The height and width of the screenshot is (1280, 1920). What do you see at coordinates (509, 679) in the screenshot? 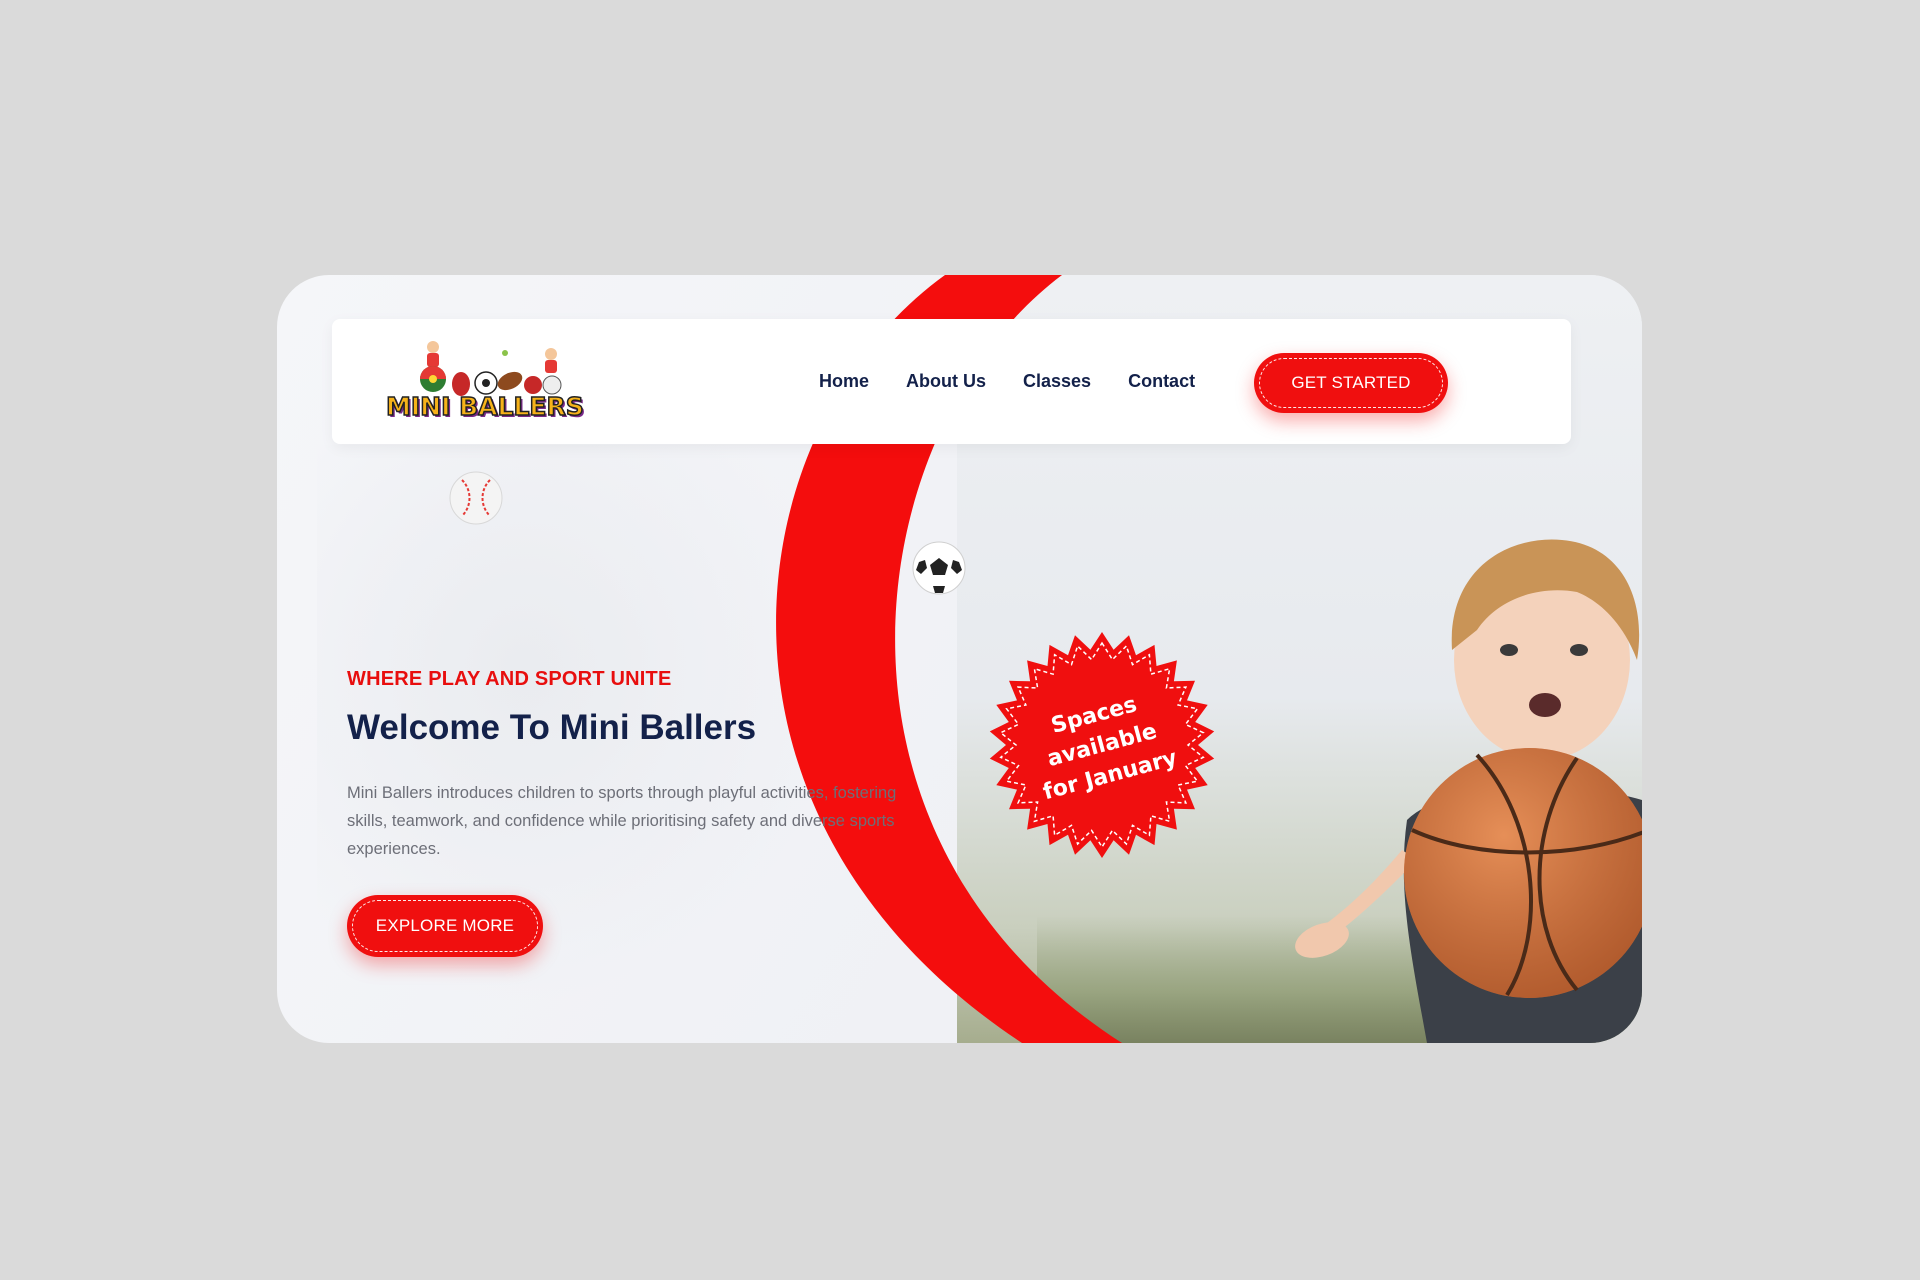
I see `hero-eyebrow: WHERE PLAY AND SPORT UNITE` at bounding box center [509, 679].